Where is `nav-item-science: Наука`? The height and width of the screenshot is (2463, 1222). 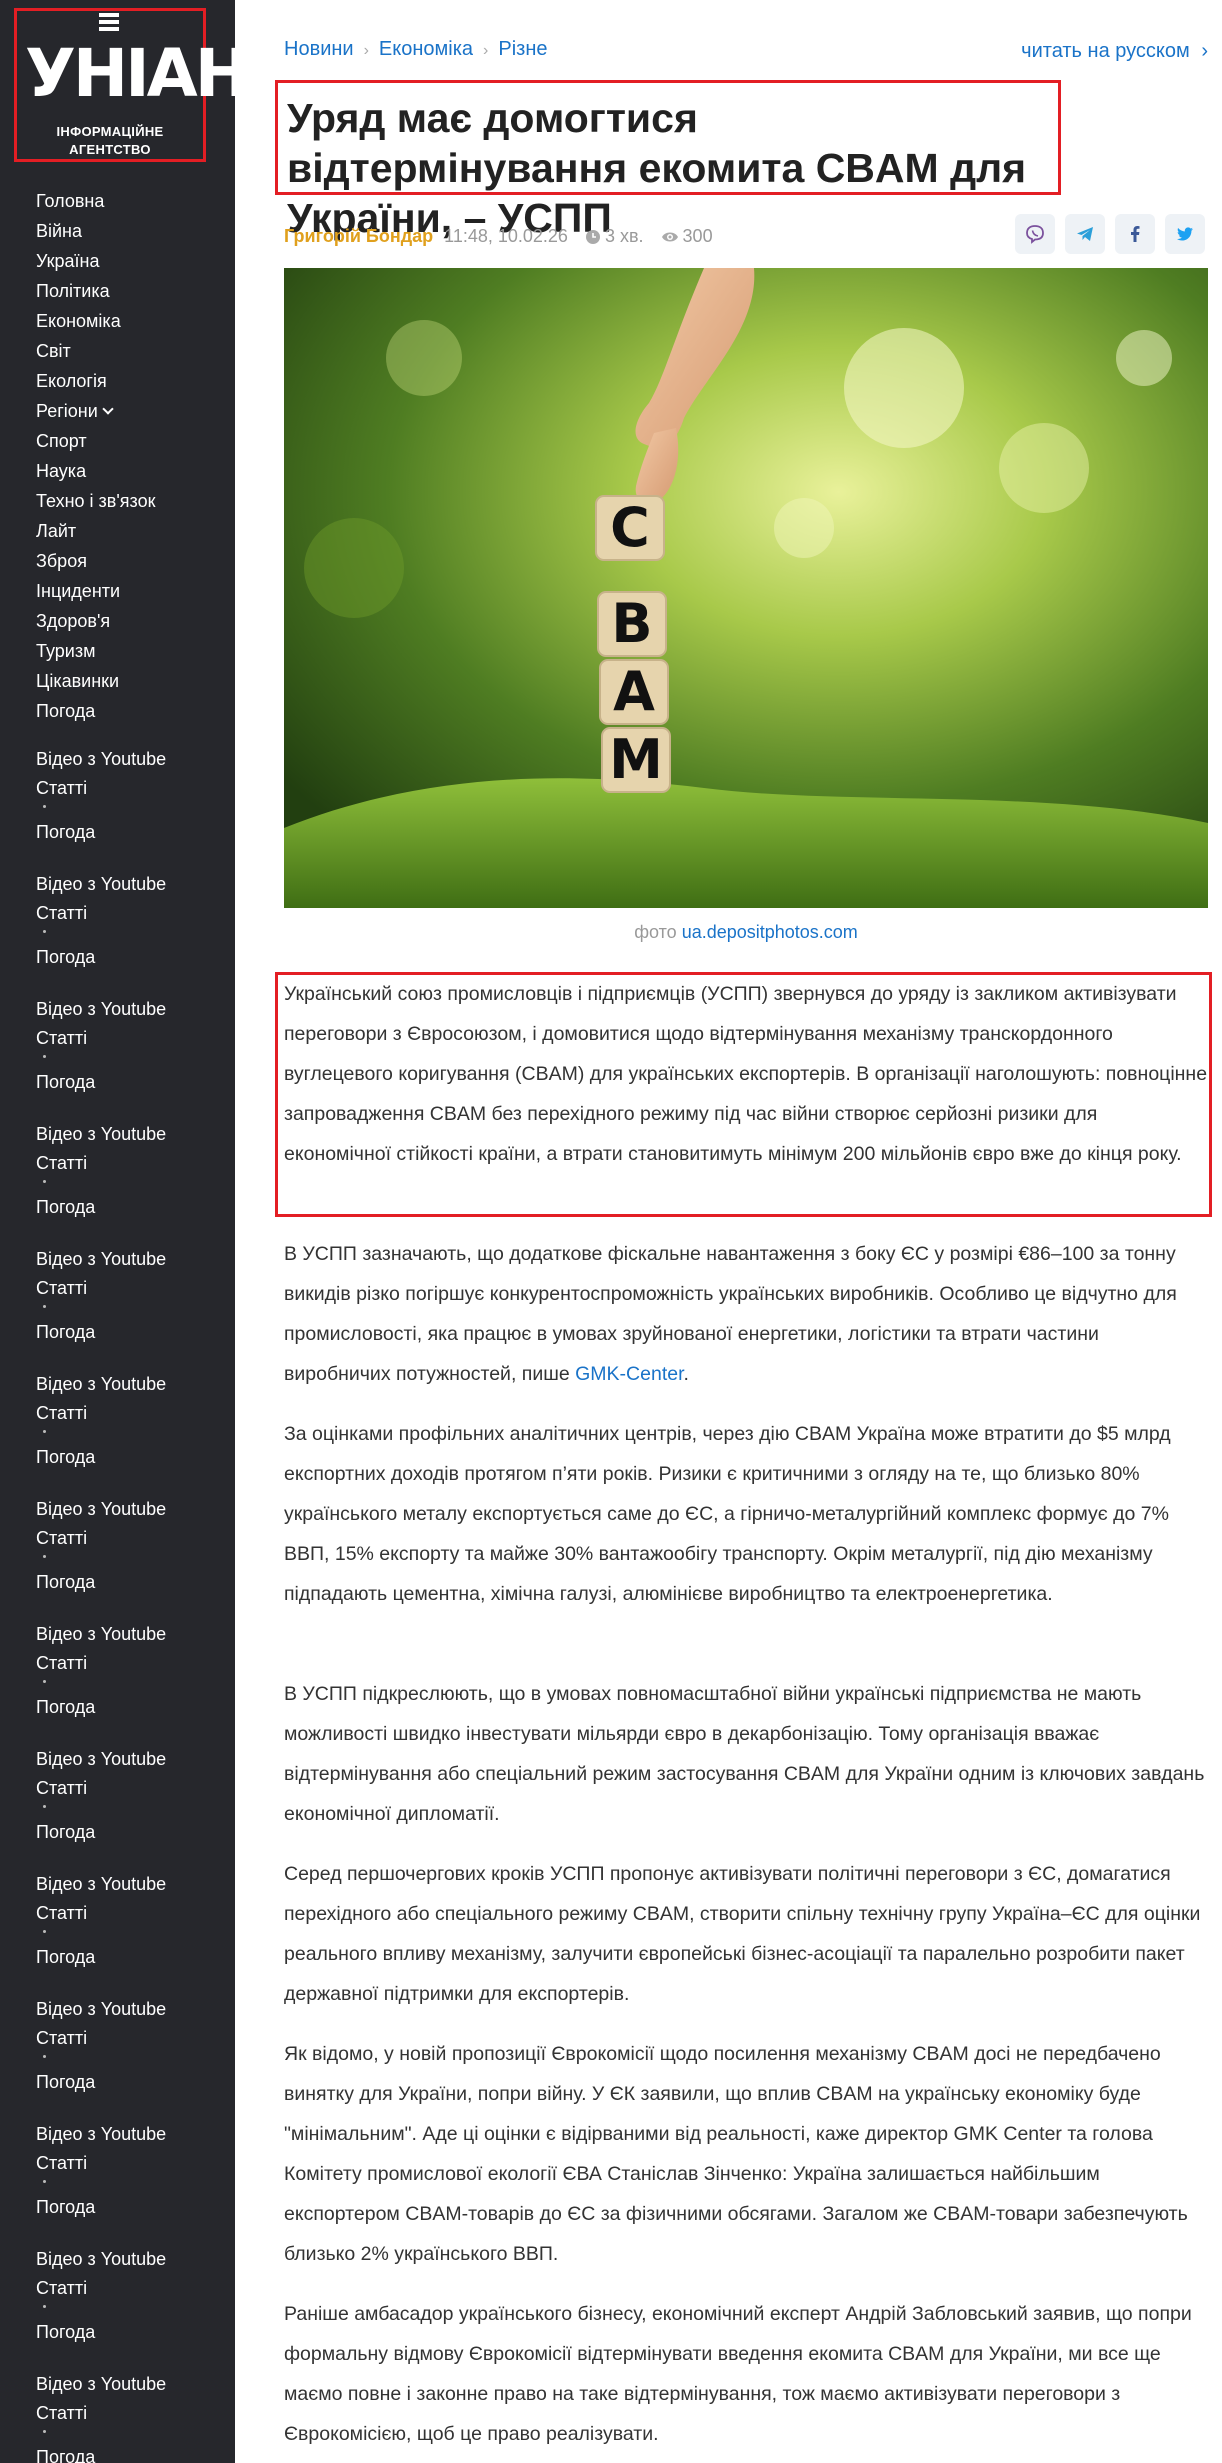
nav-item-science: Наука is located at coordinates (96, 471).